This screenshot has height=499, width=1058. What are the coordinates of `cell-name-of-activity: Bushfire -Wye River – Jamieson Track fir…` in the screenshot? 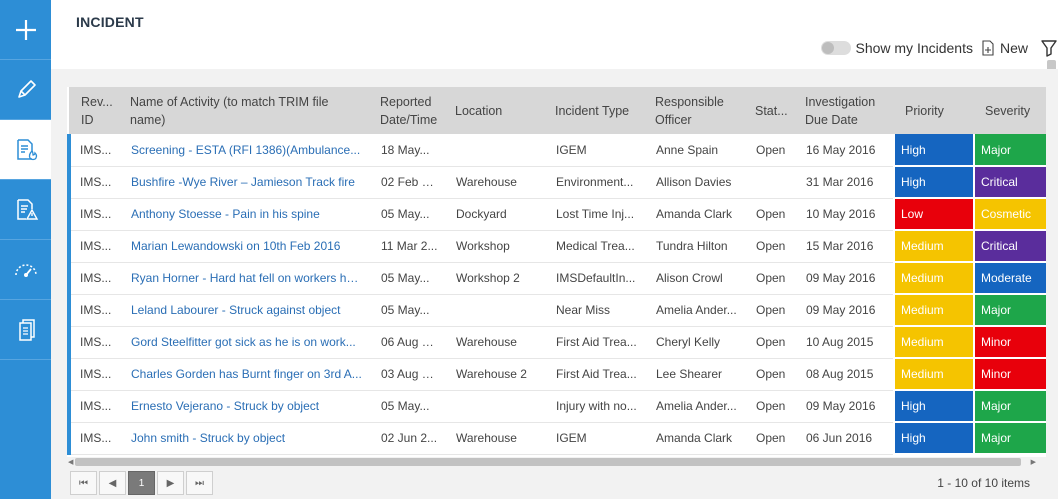 It's located at (244, 182).